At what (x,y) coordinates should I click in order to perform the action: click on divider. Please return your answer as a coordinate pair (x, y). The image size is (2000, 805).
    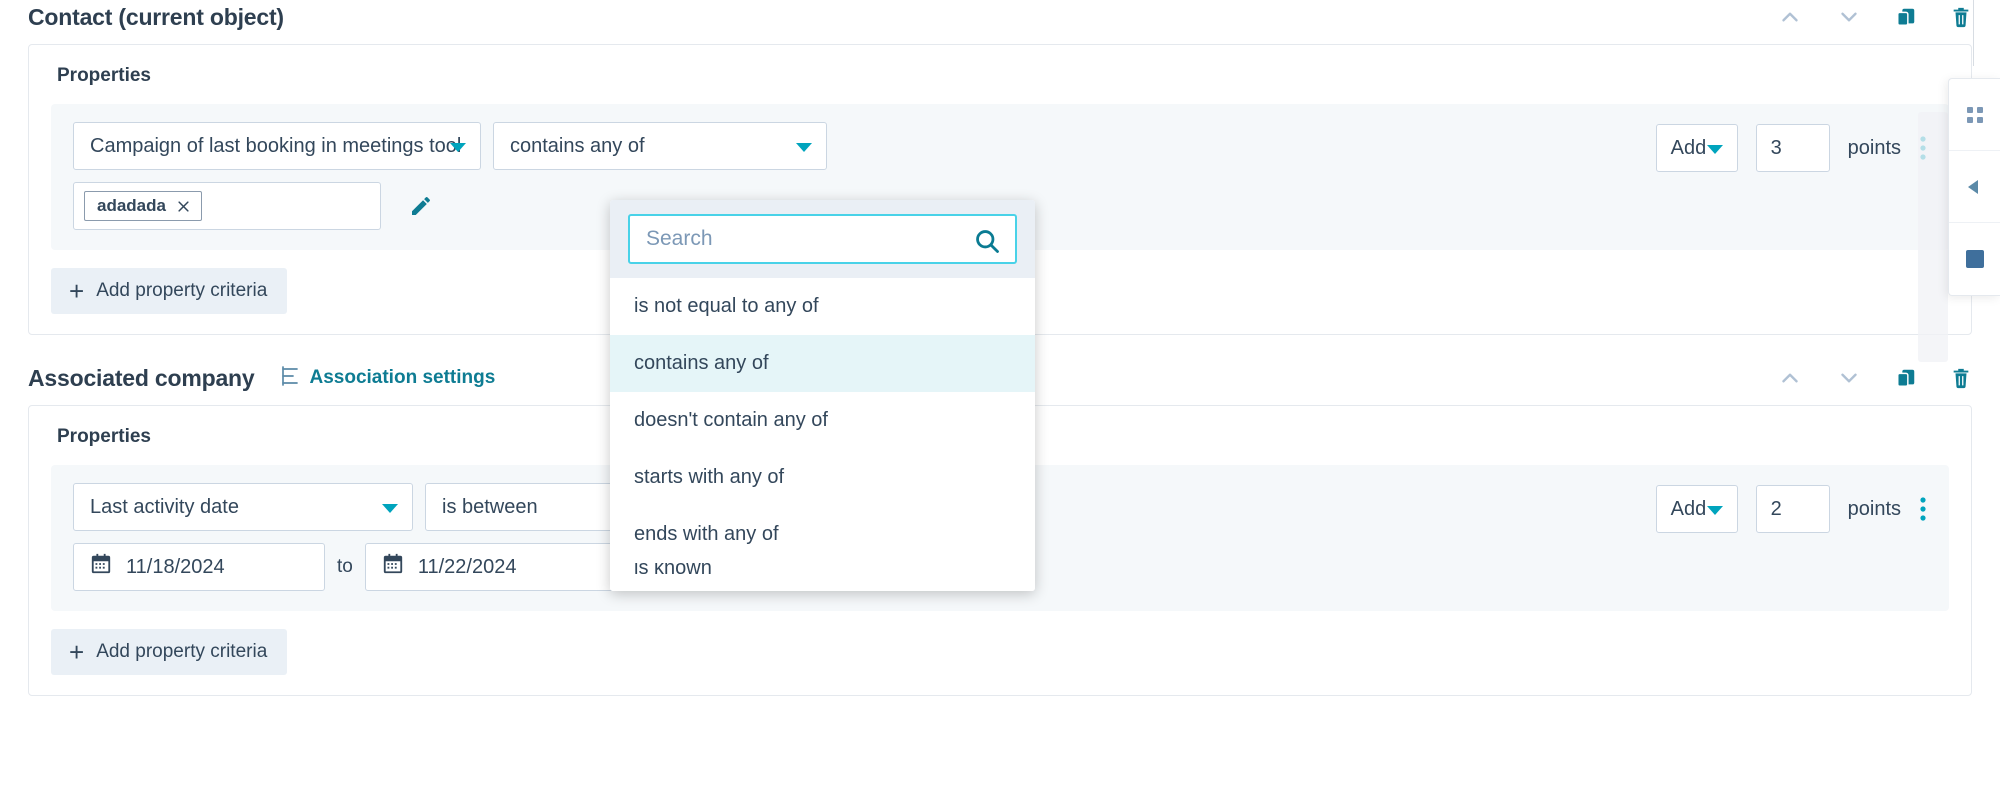
    Looking at the image, I should click on (1973, 33).